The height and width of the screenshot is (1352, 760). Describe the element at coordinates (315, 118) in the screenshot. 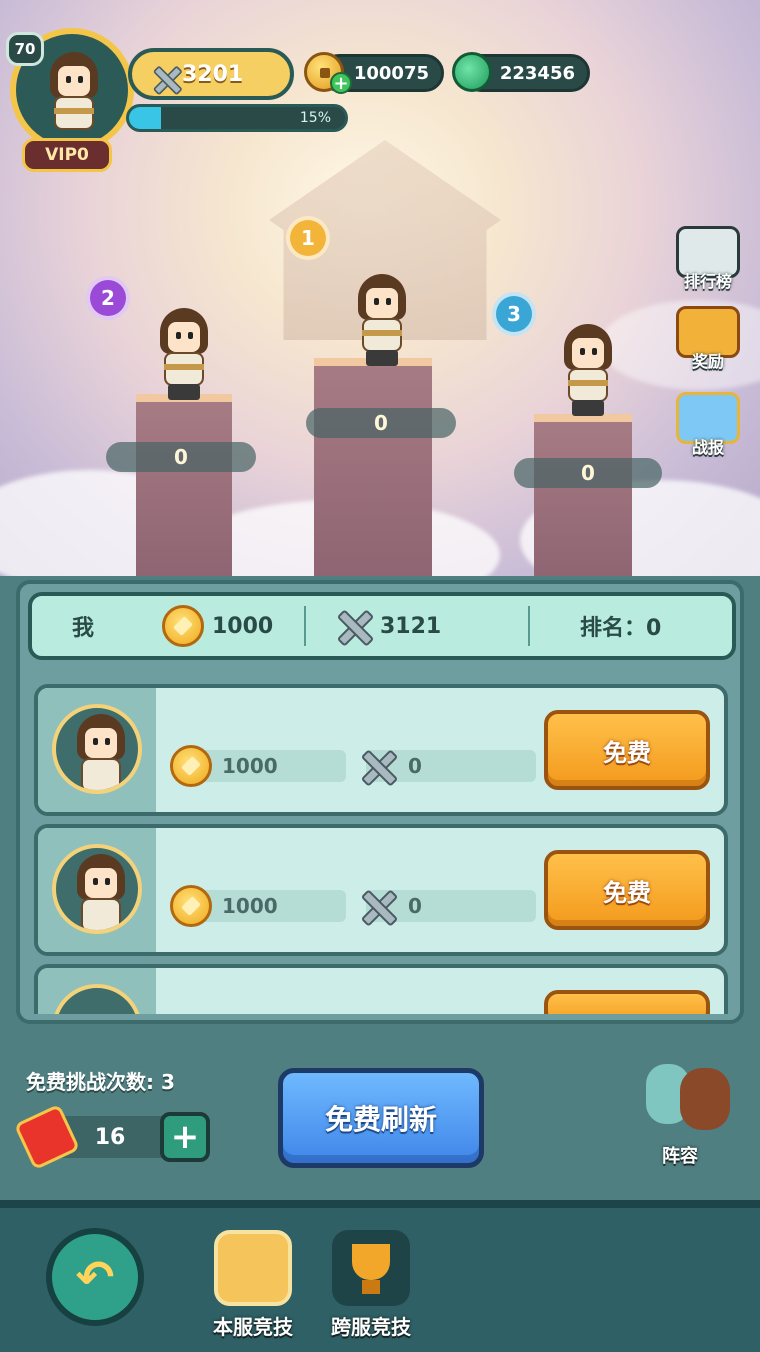

I see `exp-percent: 15%` at that location.